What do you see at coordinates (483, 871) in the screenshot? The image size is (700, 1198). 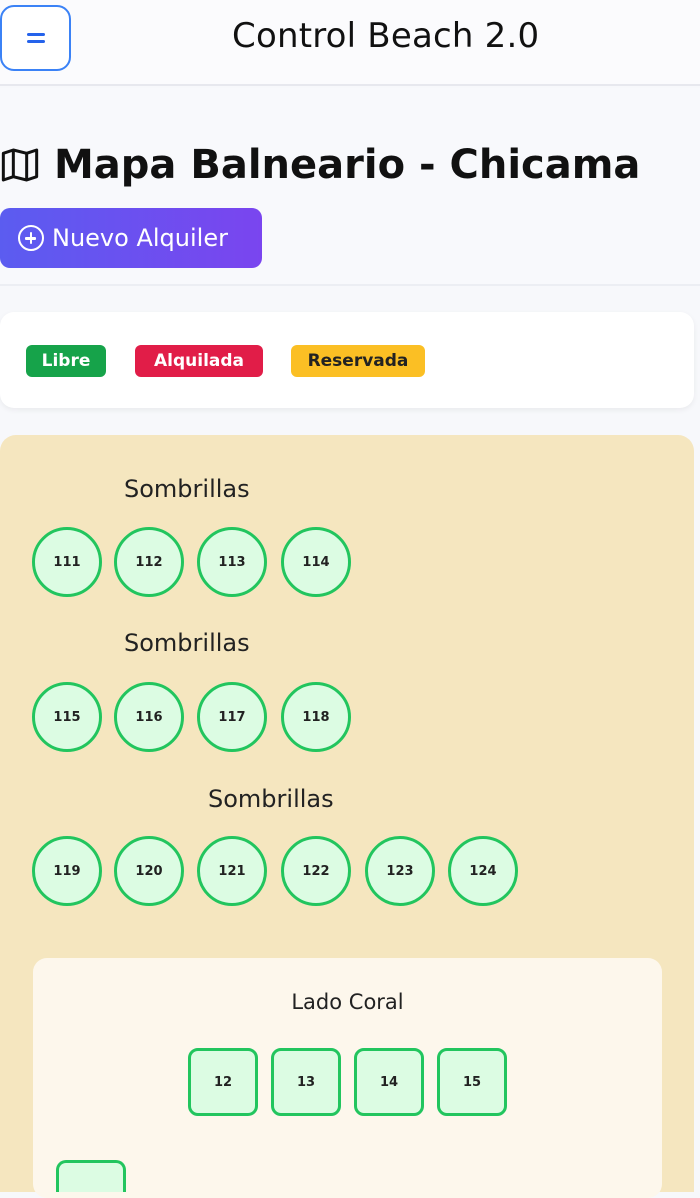 I see `umbrella-spot: 124` at bounding box center [483, 871].